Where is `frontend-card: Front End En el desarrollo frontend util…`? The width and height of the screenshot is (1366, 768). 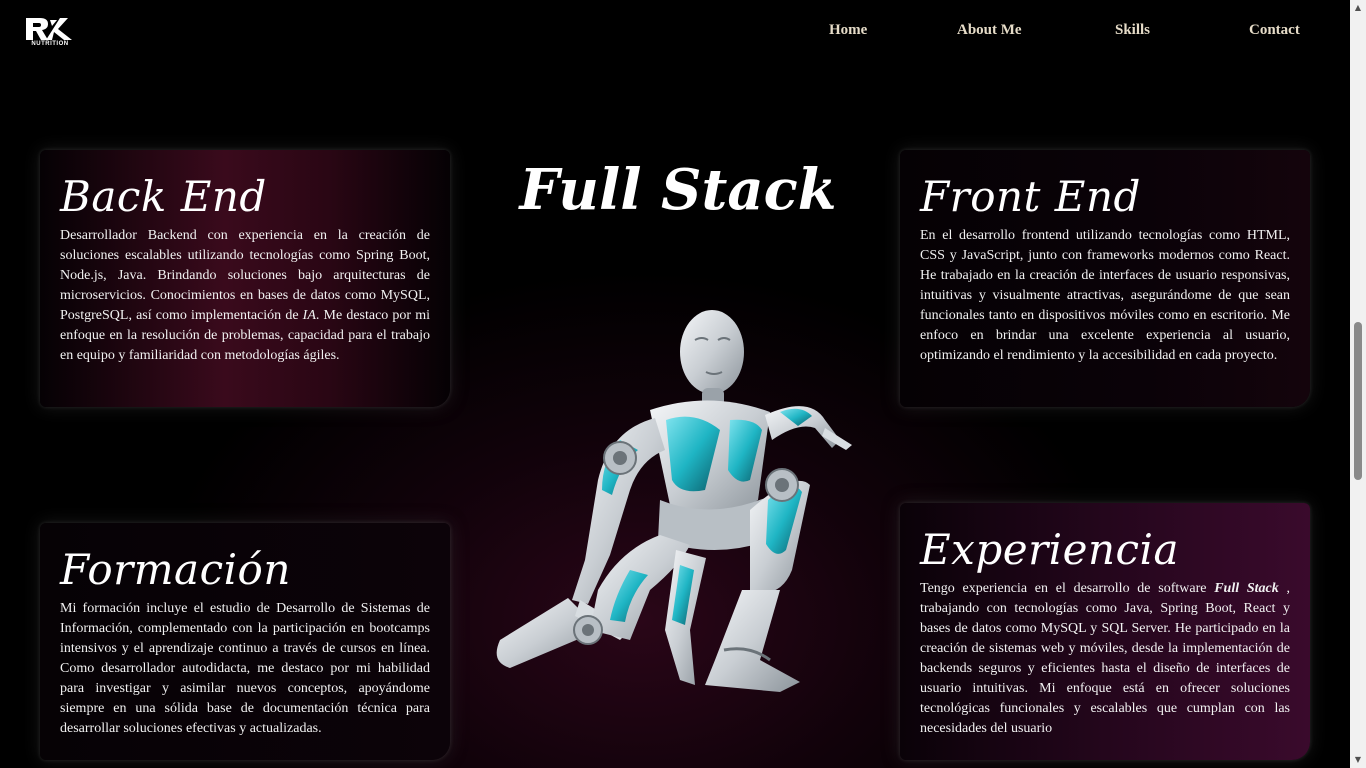 frontend-card: Front End En el desarrollo frontend util… is located at coordinates (1105, 278).